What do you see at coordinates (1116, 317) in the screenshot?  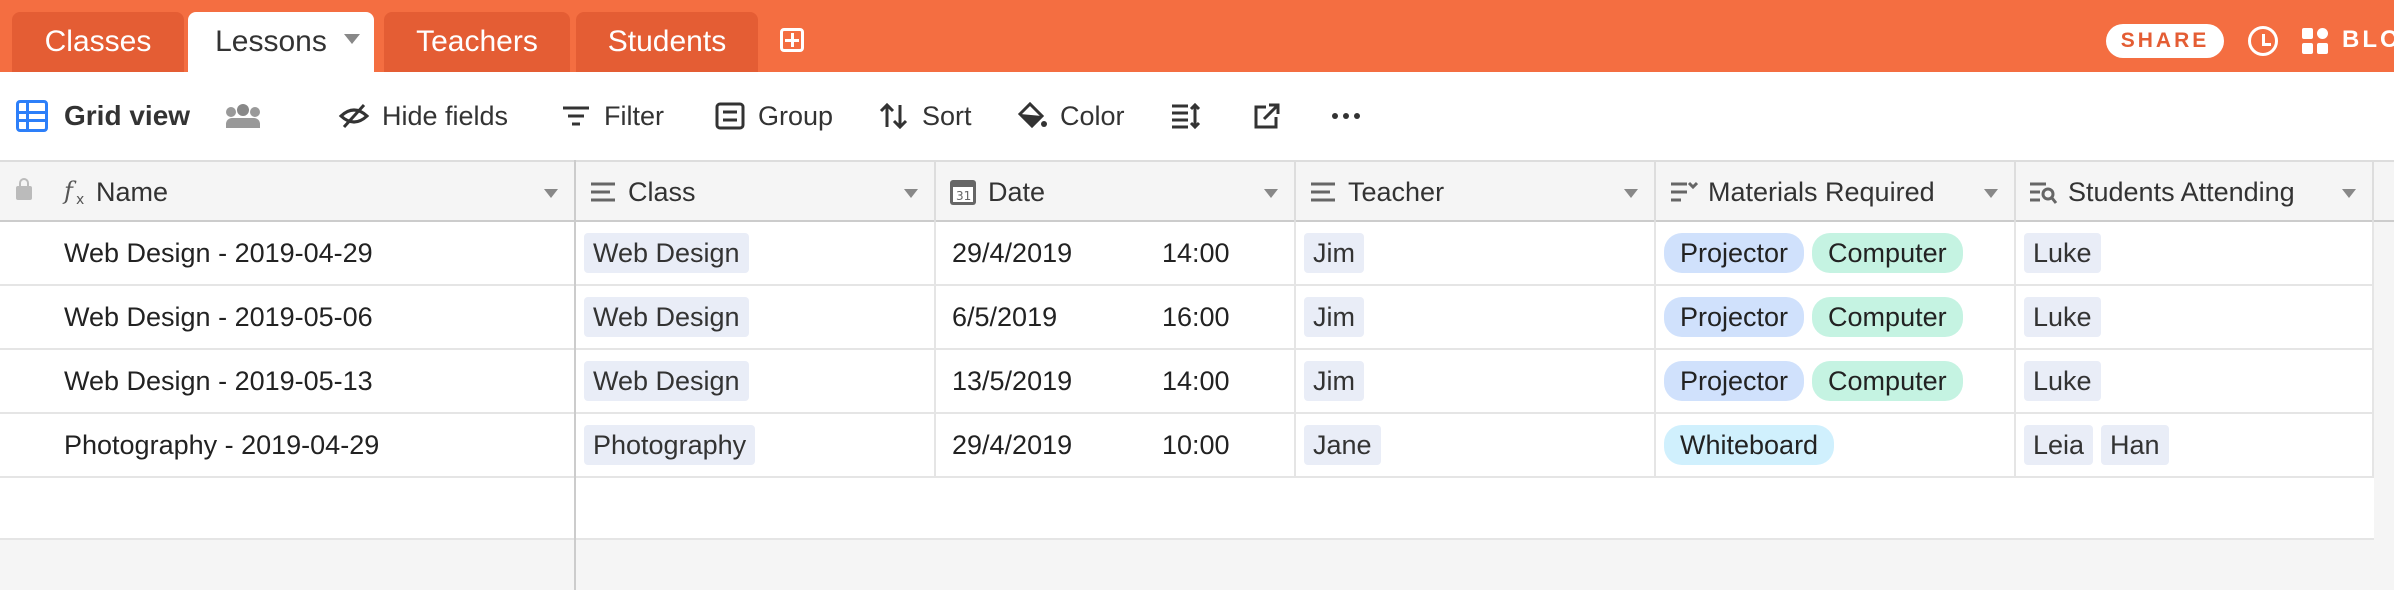 I see `cell-date: 6/5/2019 16:00` at bounding box center [1116, 317].